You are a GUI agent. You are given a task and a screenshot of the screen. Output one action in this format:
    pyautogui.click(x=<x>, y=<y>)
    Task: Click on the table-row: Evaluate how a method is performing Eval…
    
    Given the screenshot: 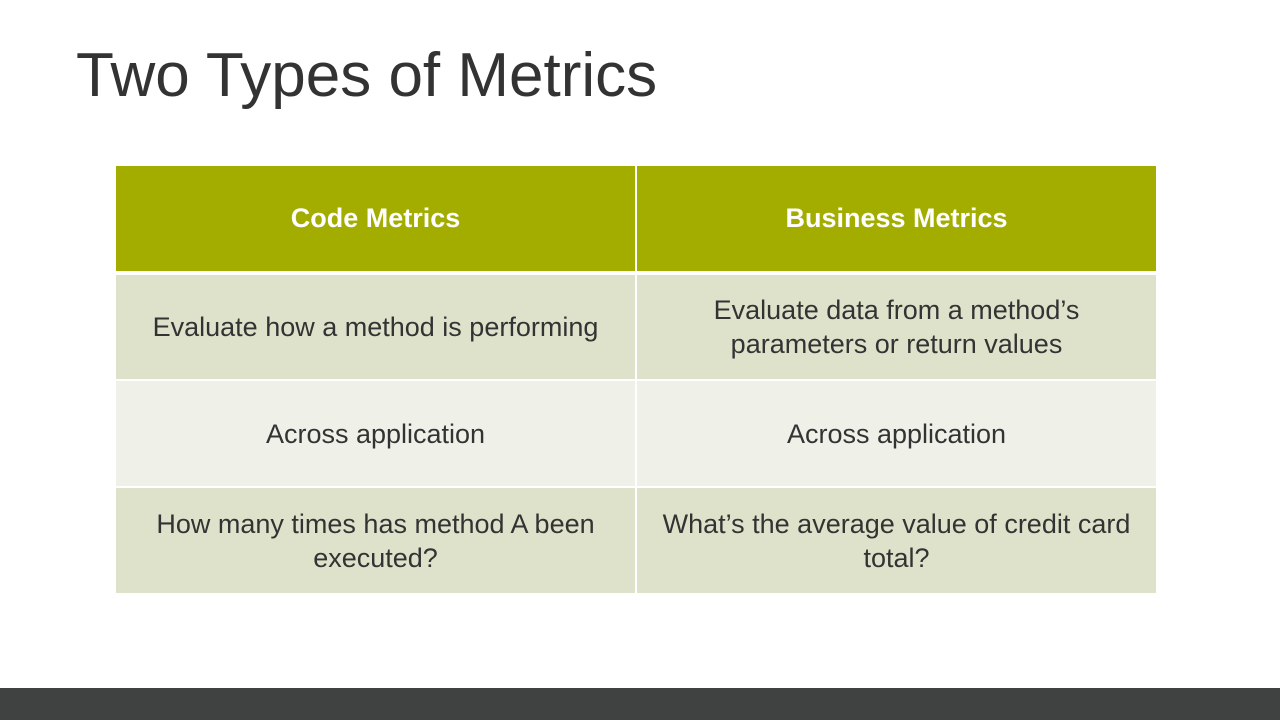 What is the action you would take?
    pyautogui.click(x=636, y=326)
    